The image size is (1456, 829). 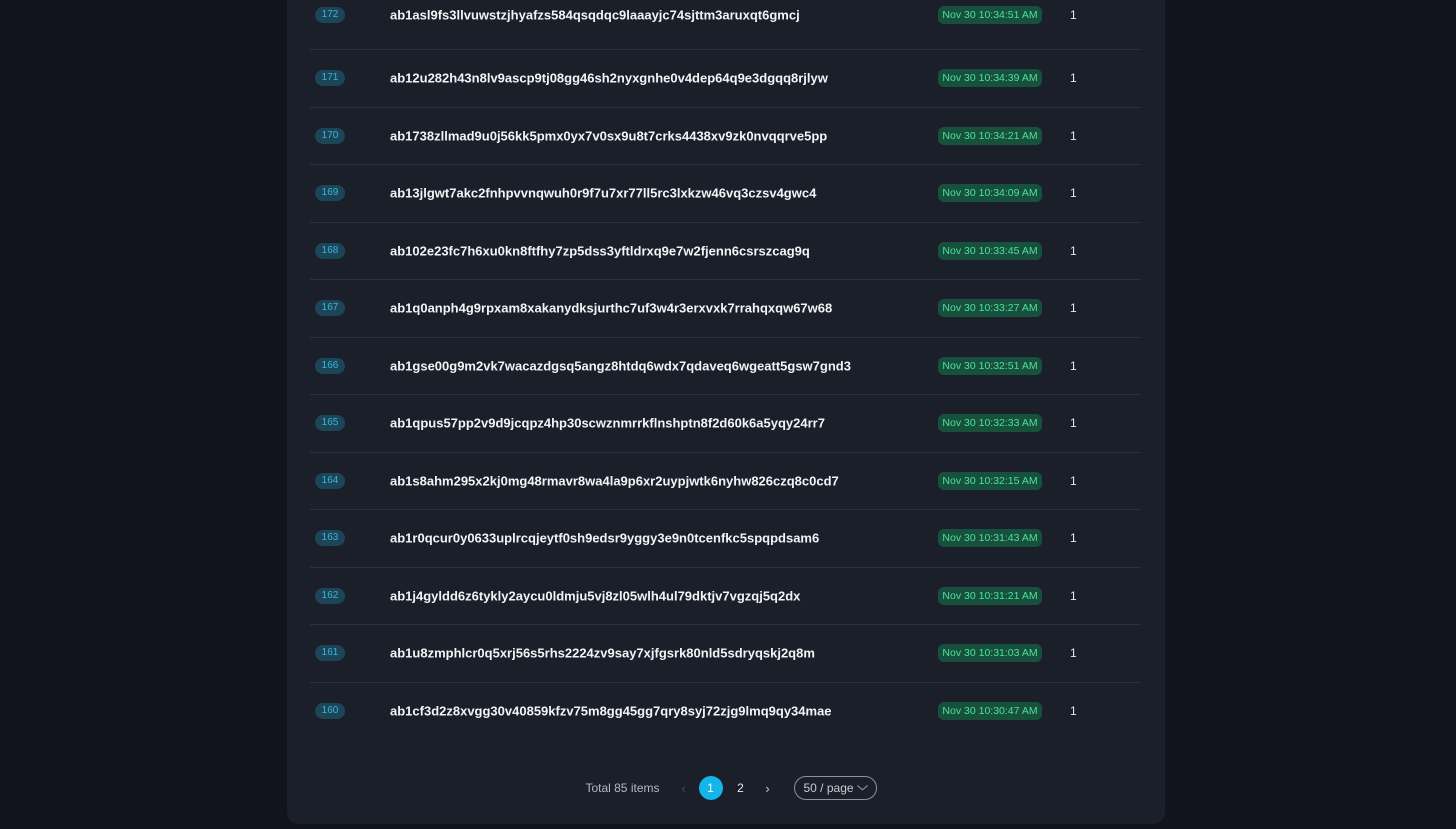 What do you see at coordinates (862, 788) in the screenshot?
I see `chevron-down-icon` at bounding box center [862, 788].